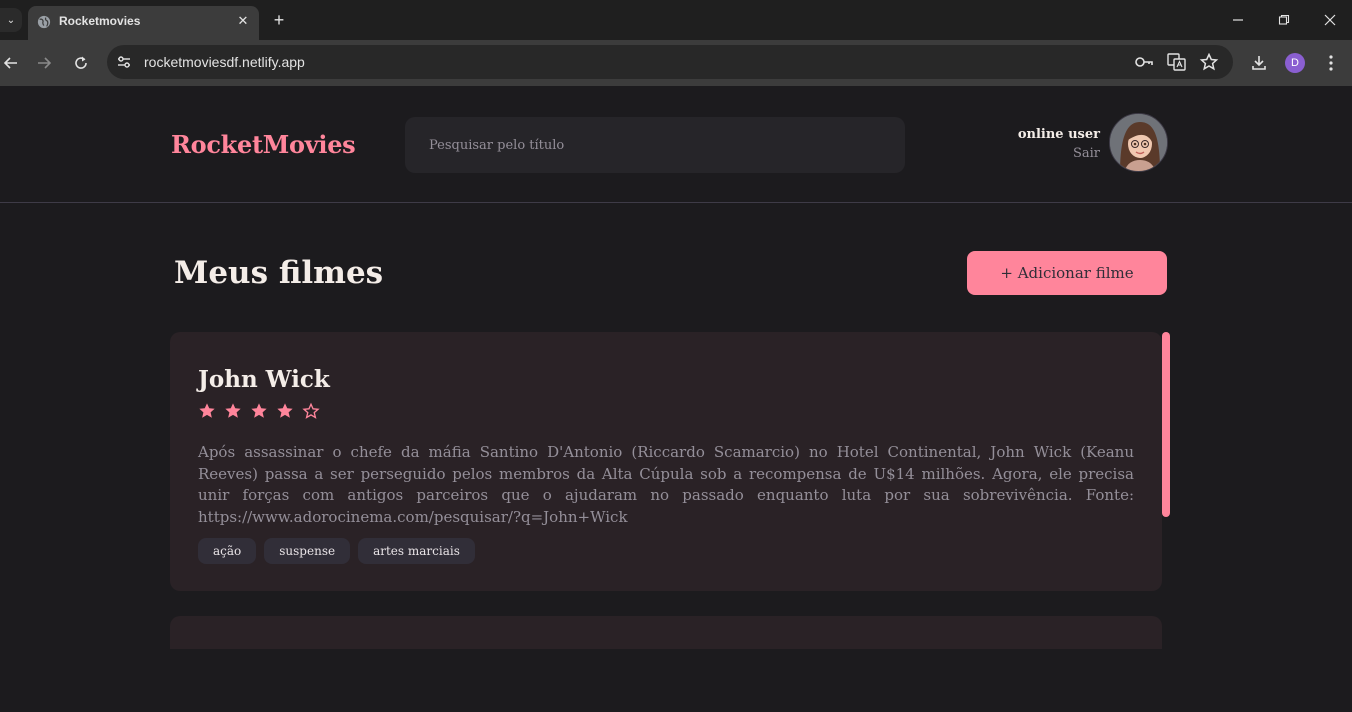 Image resolution: width=1352 pixels, height=712 pixels. What do you see at coordinates (44, 63) in the screenshot?
I see `forward-arrow-icon` at bounding box center [44, 63].